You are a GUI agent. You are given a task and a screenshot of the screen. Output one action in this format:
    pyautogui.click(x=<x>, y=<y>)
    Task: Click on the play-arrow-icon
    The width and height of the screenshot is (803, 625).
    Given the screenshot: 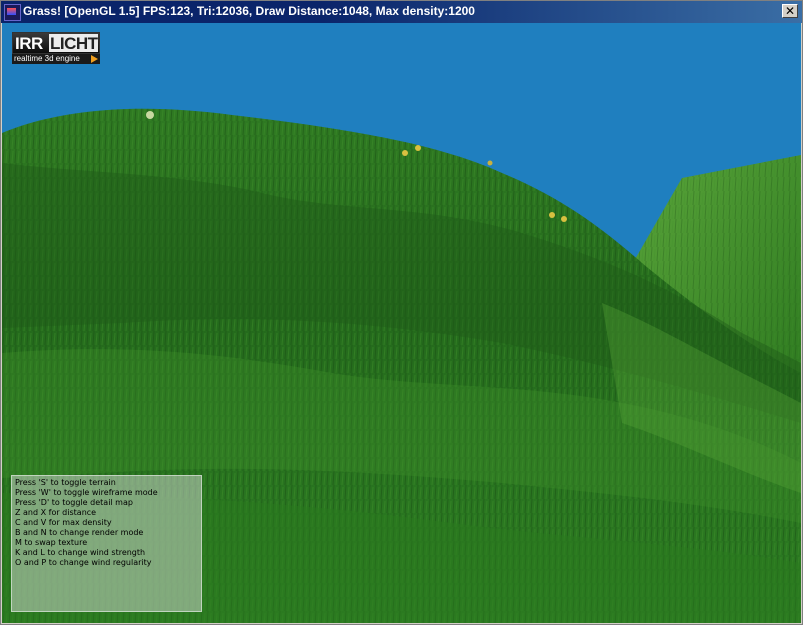 What is the action you would take?
    pyautogui.click(x=94, y=59)
    